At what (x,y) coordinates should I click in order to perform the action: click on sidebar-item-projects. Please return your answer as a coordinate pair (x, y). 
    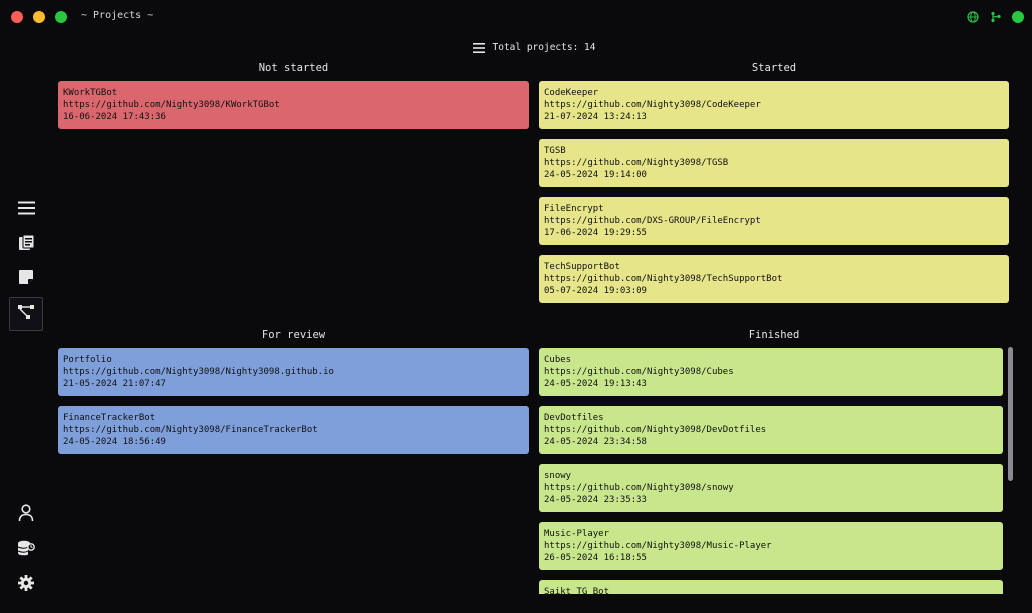
    Looking at the image, I should click on (26, 314).